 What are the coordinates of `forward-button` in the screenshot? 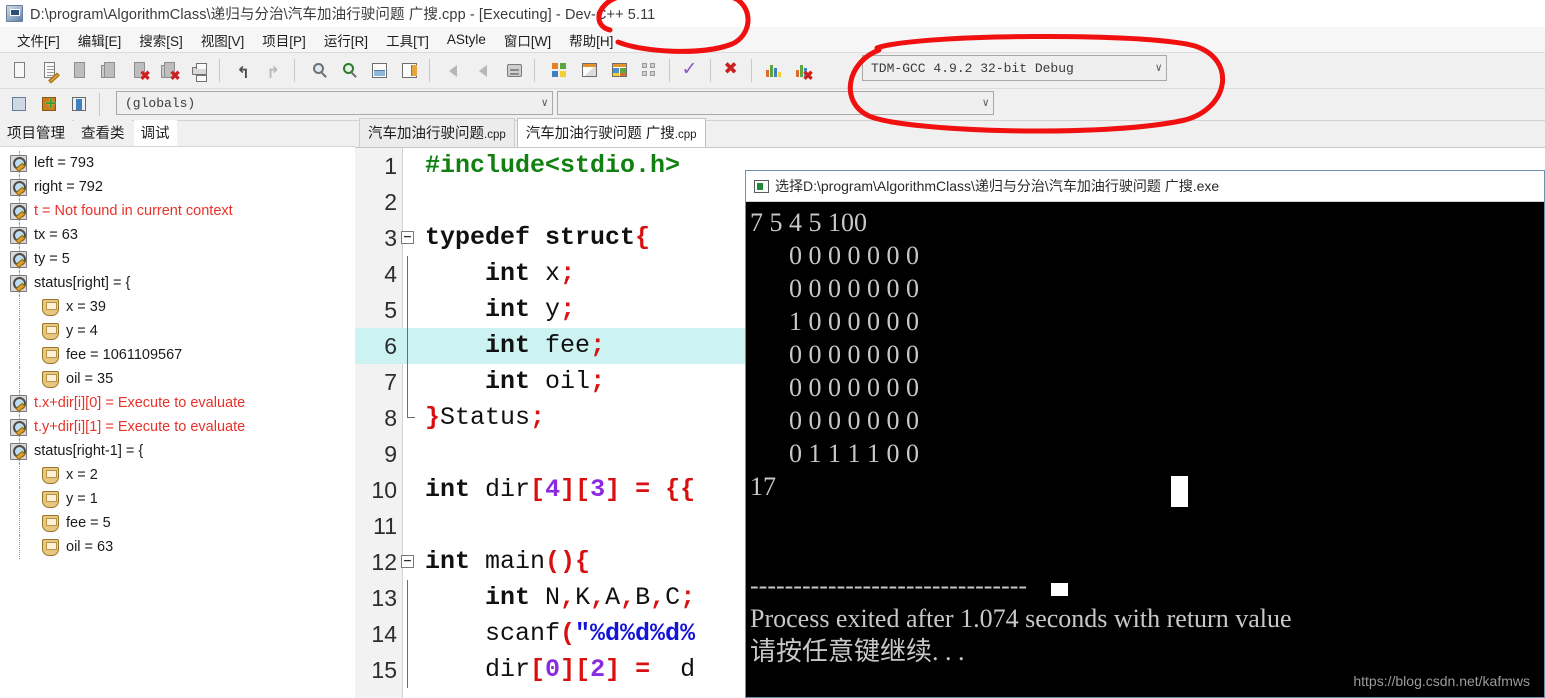 It's located at (484, 71).